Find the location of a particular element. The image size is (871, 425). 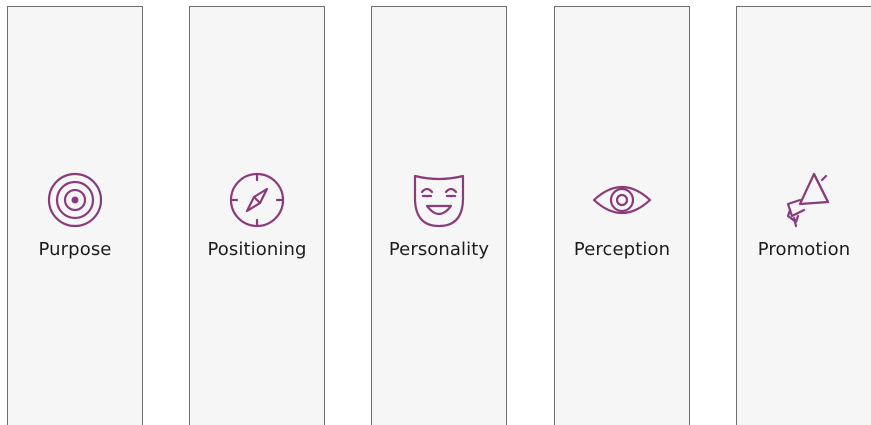

panel-label: Purpose is located at coordinates (75, 249).